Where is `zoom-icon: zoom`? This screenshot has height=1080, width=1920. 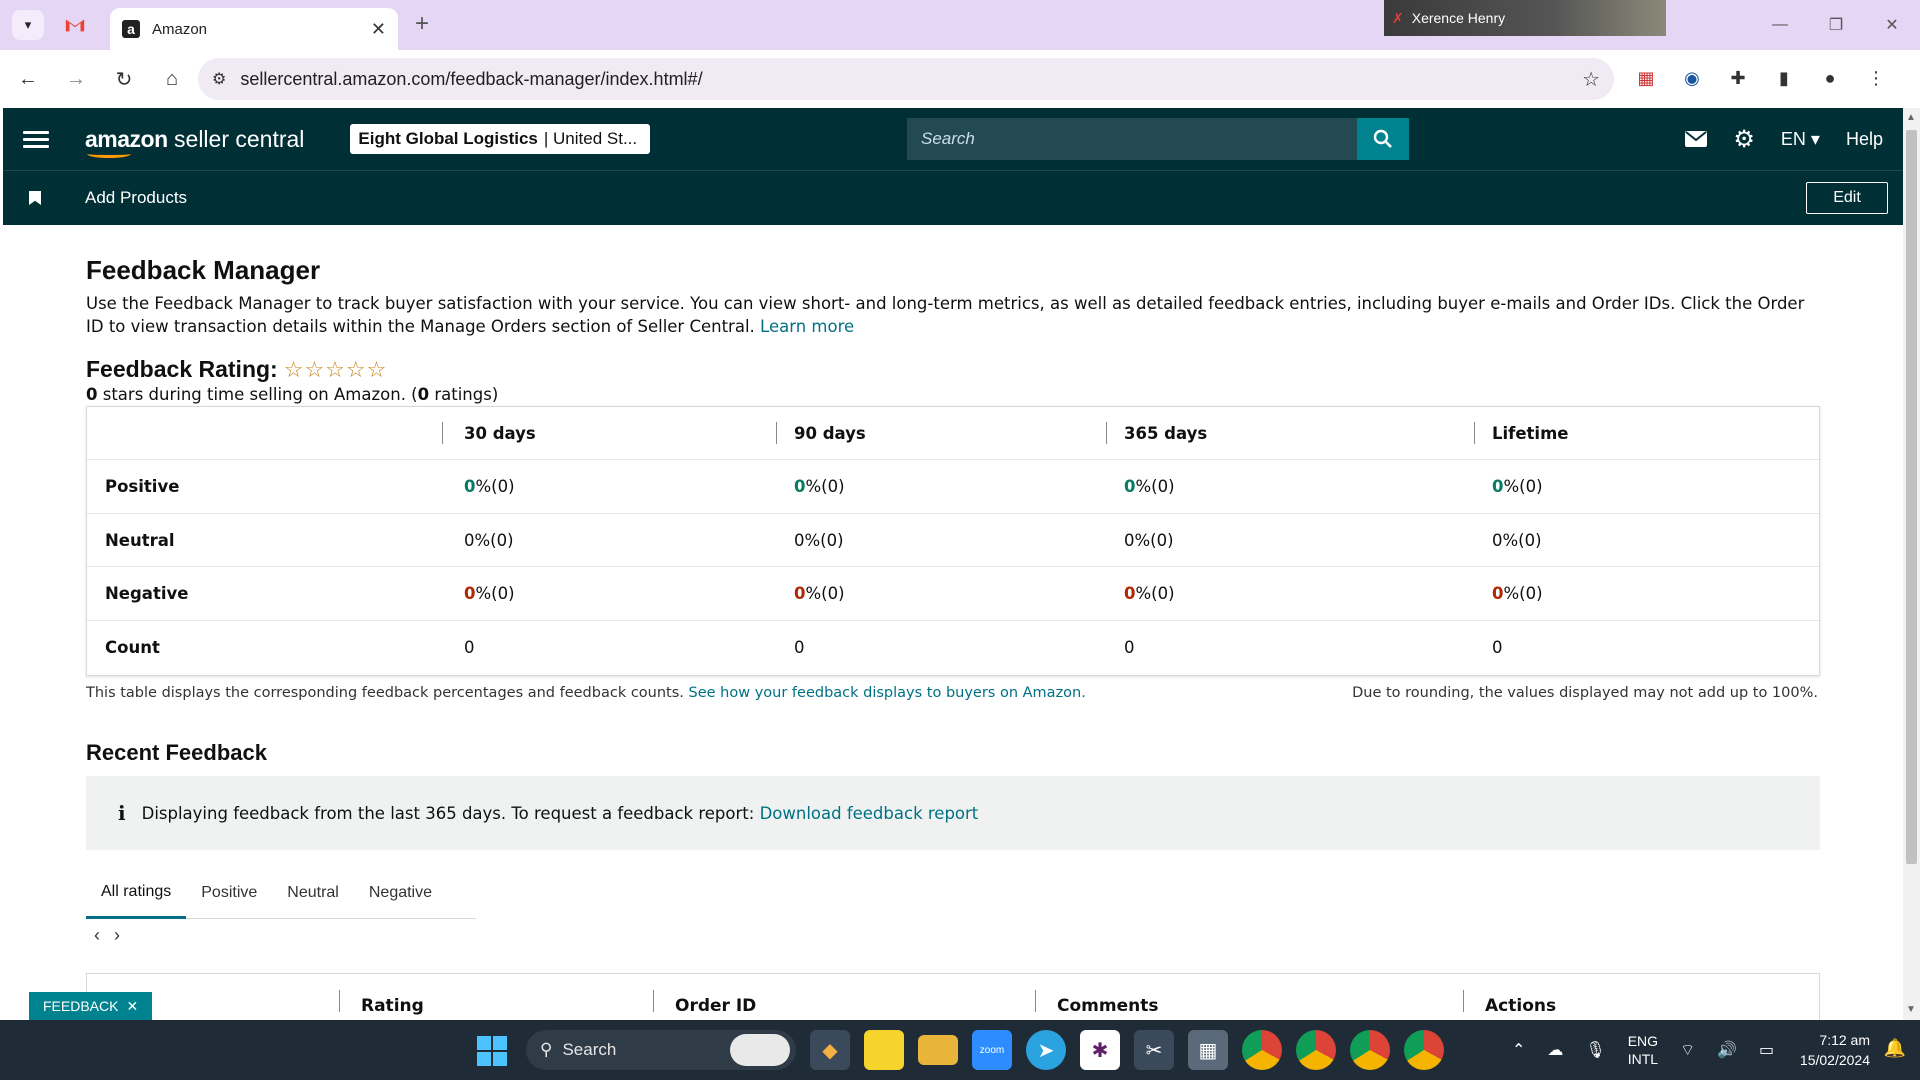 zoom-icon: zoom is located at coordinates (992, 1050).